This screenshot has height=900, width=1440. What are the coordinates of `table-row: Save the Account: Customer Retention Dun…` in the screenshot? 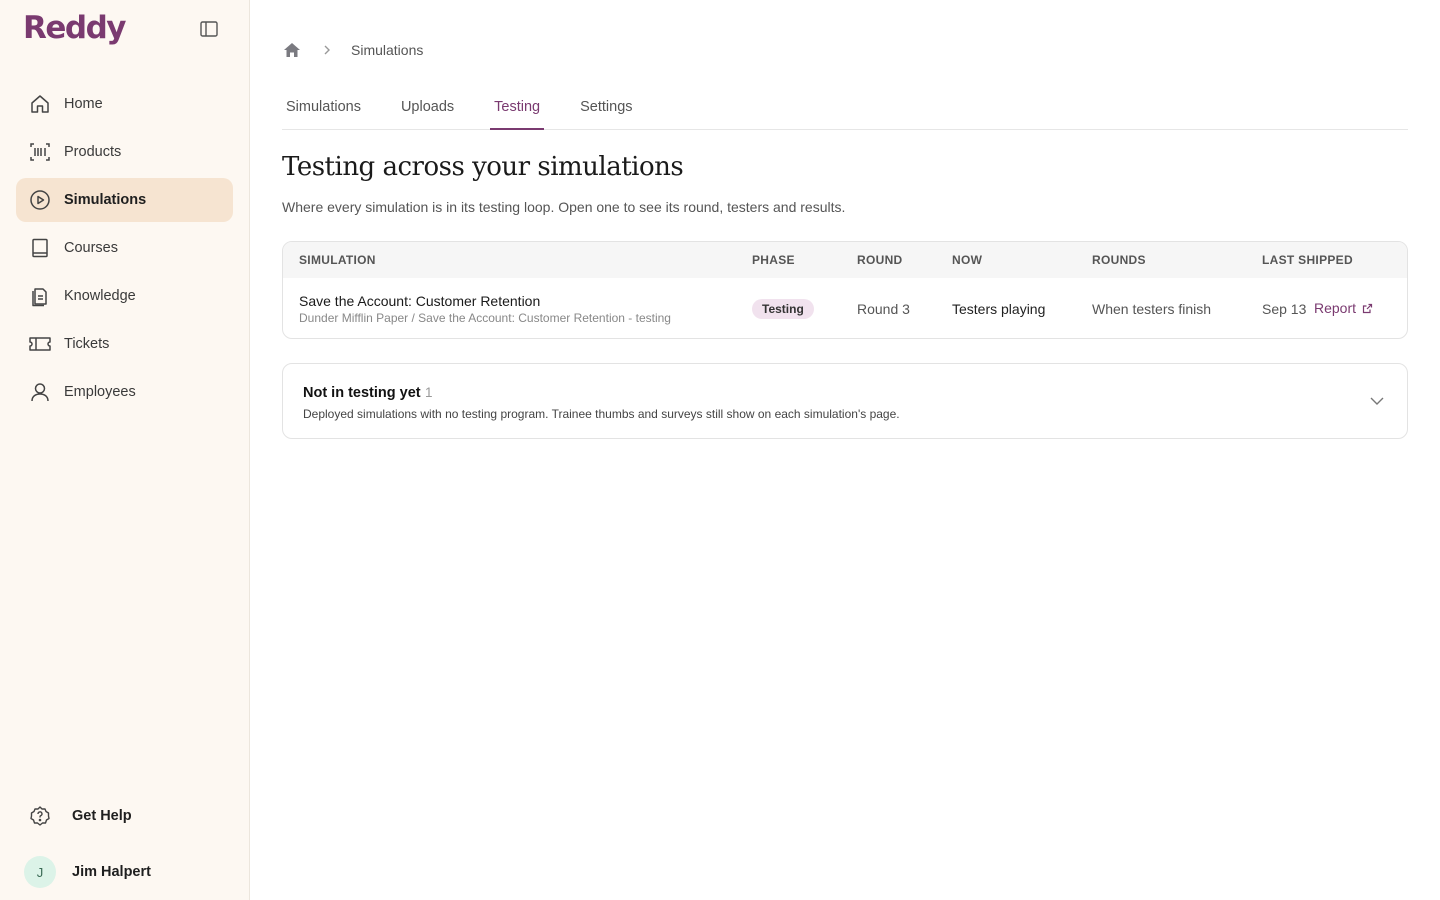 It's located at (845, 308).